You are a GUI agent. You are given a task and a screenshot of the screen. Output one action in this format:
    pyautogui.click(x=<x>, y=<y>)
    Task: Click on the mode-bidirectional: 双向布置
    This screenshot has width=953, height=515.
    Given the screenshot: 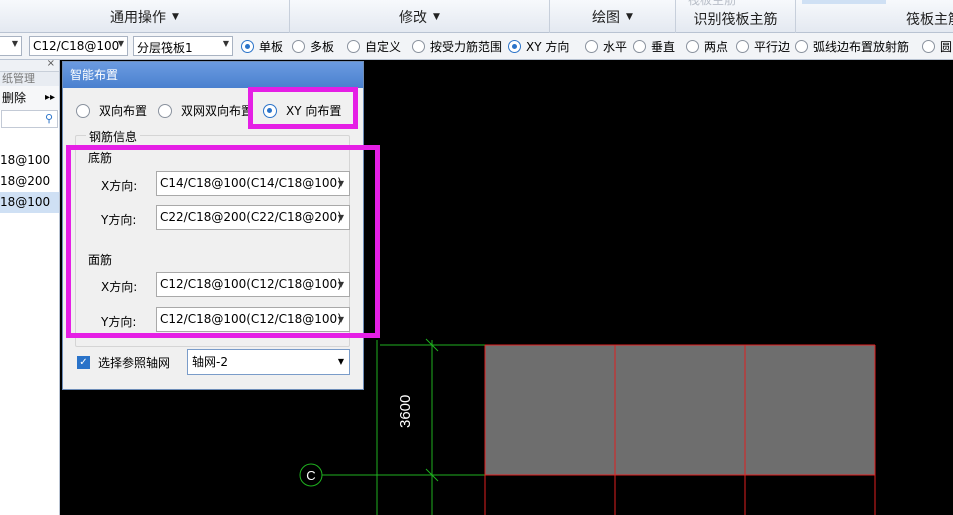 What is the action you would take?
    pyautogui.click(x=111, y=110)
    